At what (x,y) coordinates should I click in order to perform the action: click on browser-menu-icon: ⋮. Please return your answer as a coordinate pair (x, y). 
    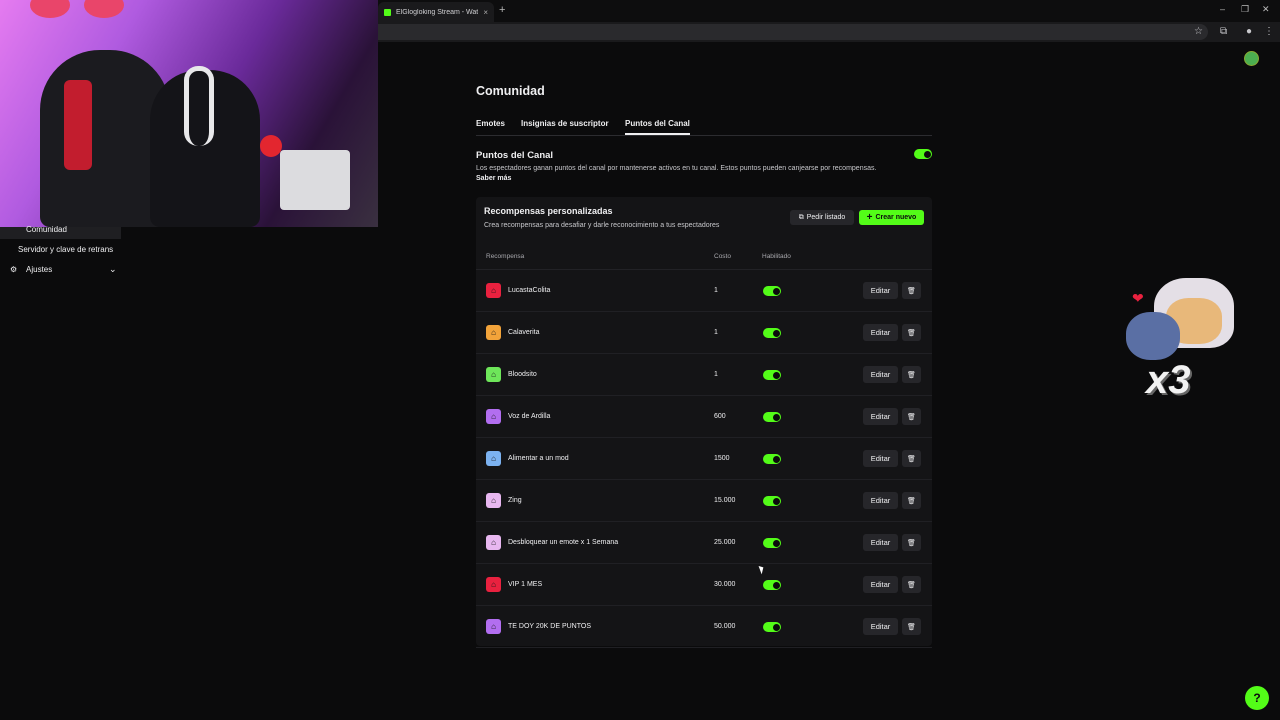
    Looking at the image, I should click on (1269, 31).